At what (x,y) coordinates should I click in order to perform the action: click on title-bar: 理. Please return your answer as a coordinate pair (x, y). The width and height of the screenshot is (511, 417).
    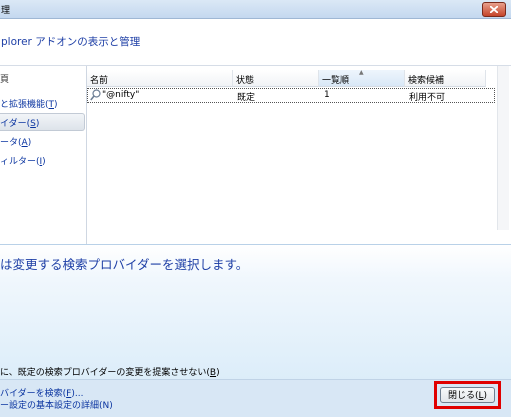
    Looking at the image, I should click on (255, 9).